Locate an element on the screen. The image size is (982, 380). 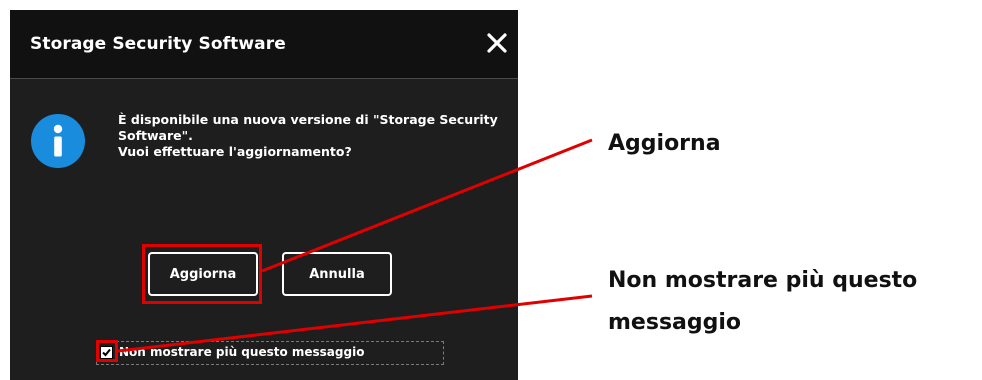
callout-update-label: Aggiorna is located at coordinates (664, 143).